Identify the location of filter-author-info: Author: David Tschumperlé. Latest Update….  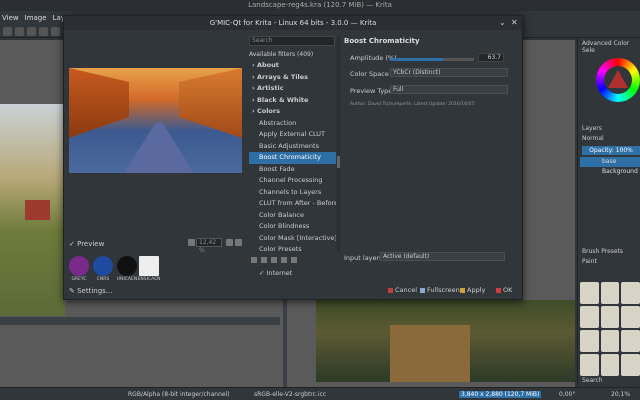
(413, 104).